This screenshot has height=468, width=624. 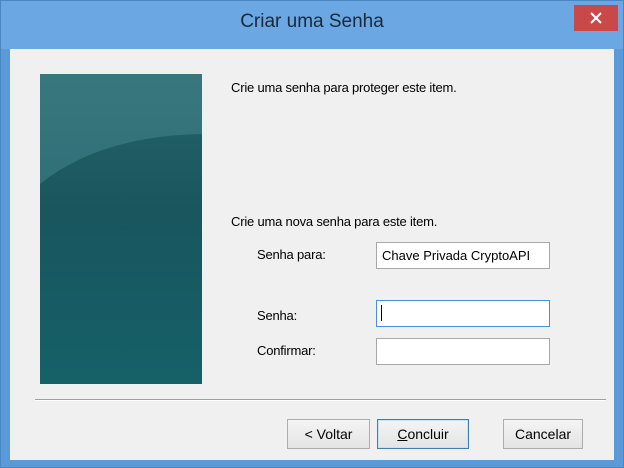 What do you see at coordinates (291, 254) in the screenshot?
I see `password-for-label: Senha para:` at bounding box center [291, 254].